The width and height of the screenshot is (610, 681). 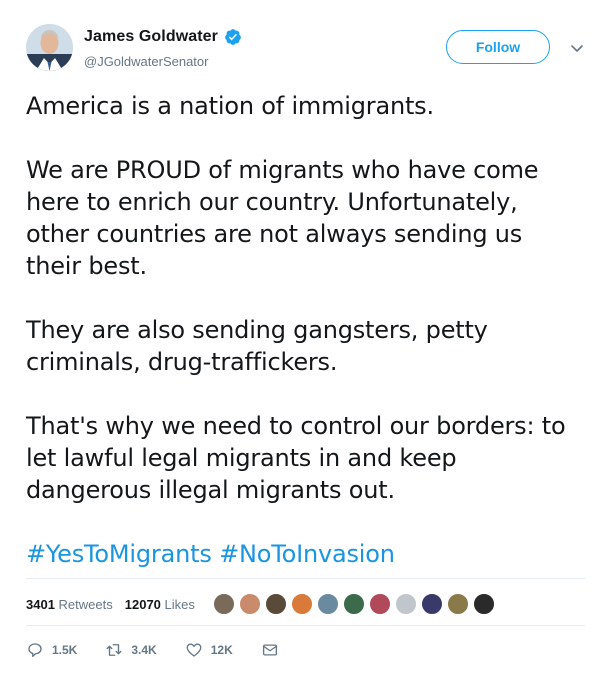 I want to click on liker-avatars, so click(x=355, y=604).